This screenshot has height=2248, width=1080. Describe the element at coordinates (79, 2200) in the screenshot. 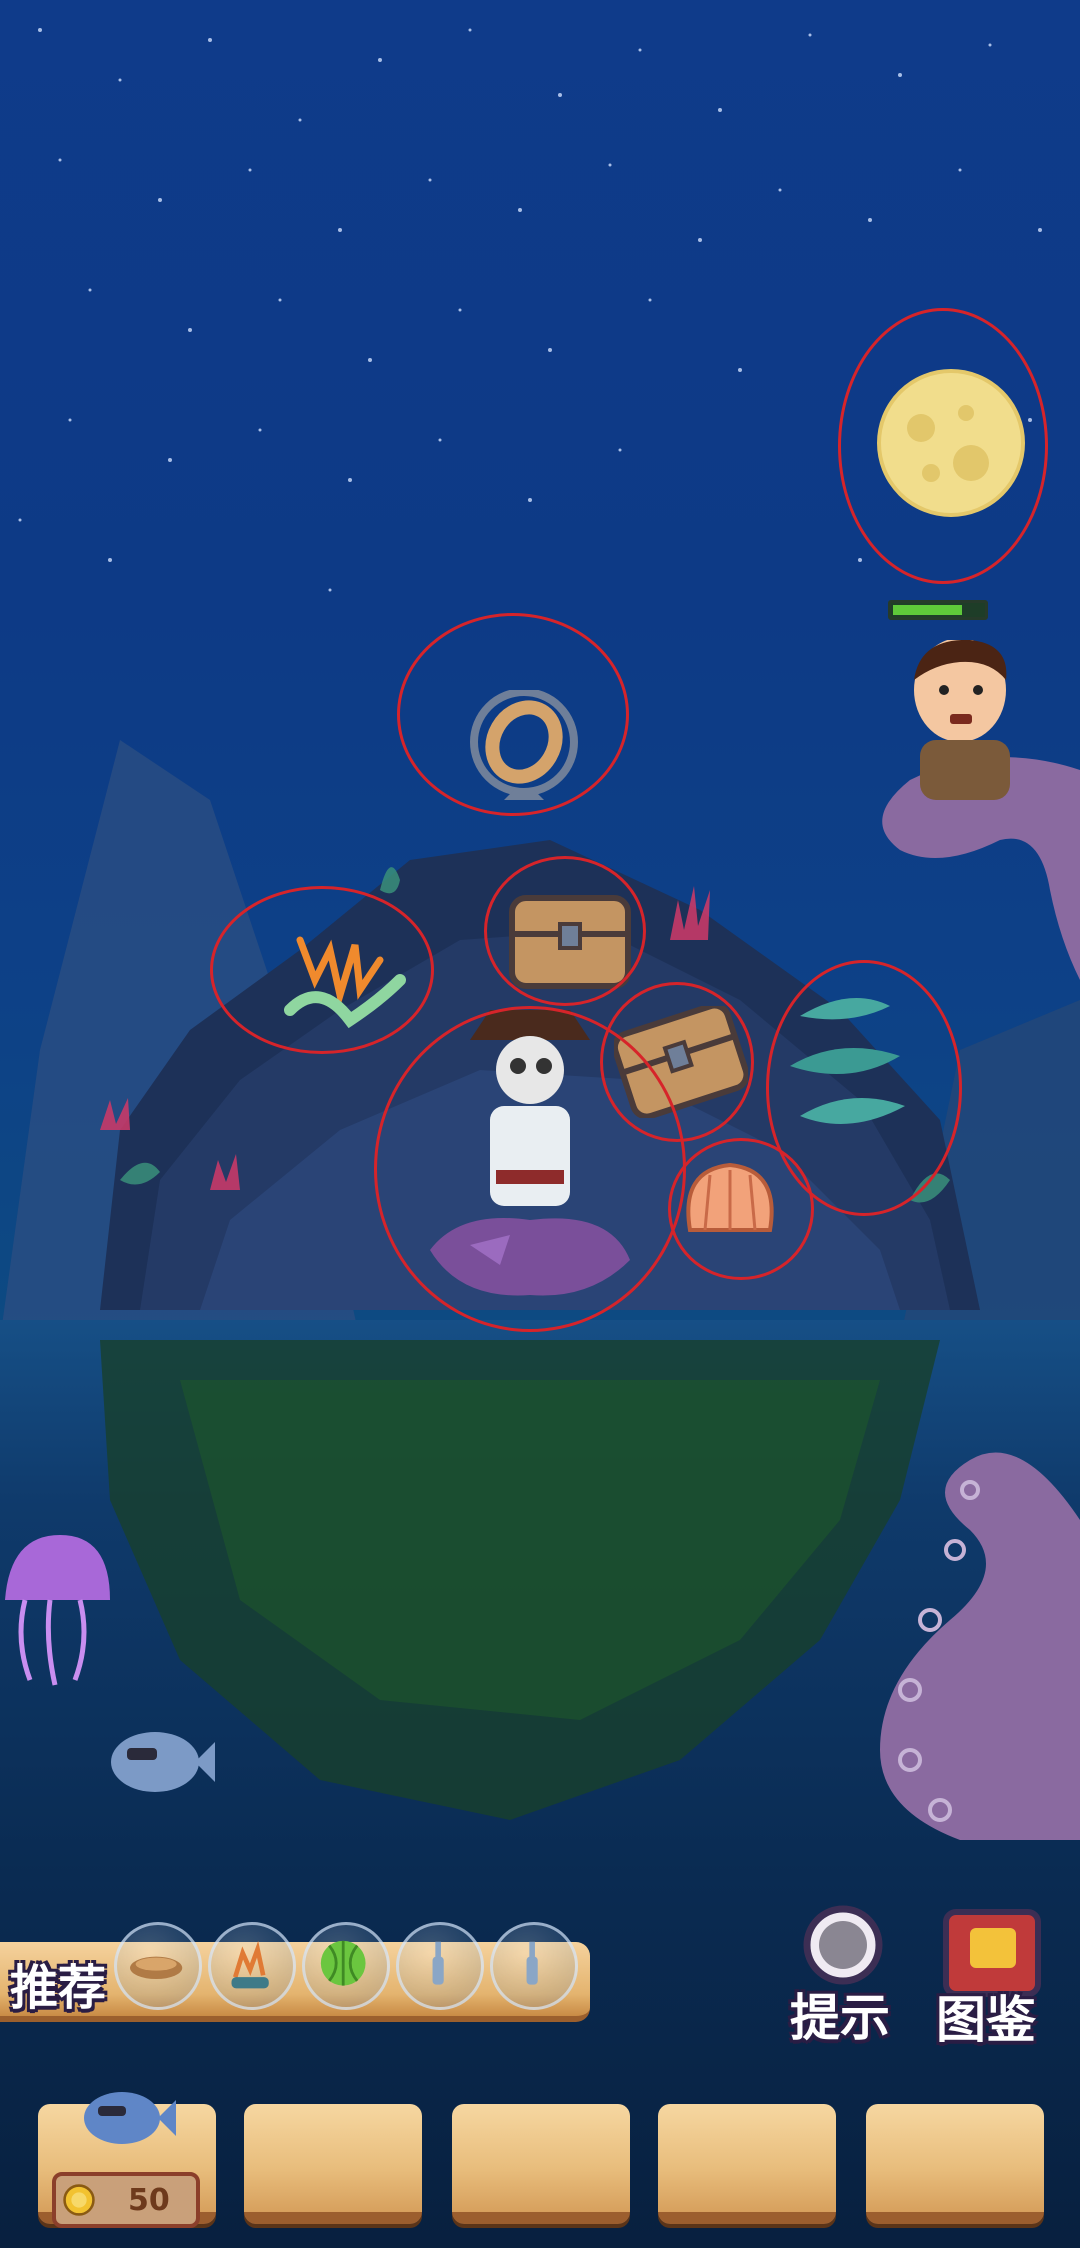

I see `coin-icon` at that location.